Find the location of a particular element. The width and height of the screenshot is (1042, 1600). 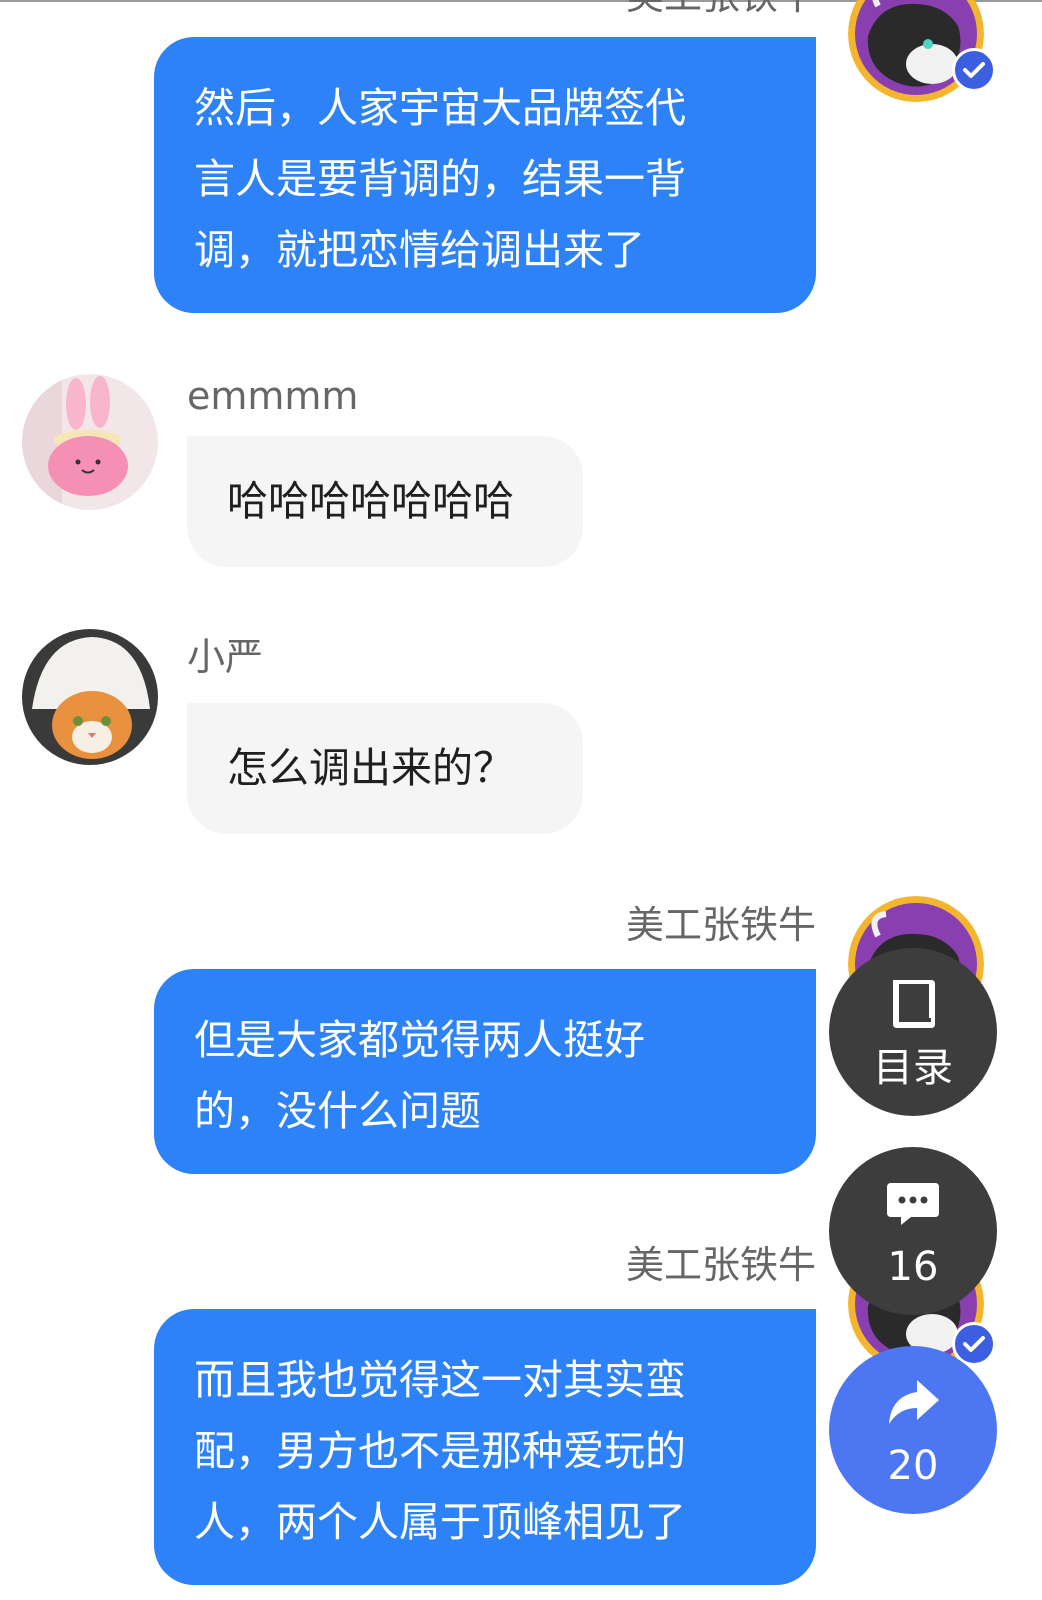

verified-badge-icon is located at coordinates (974, 70).